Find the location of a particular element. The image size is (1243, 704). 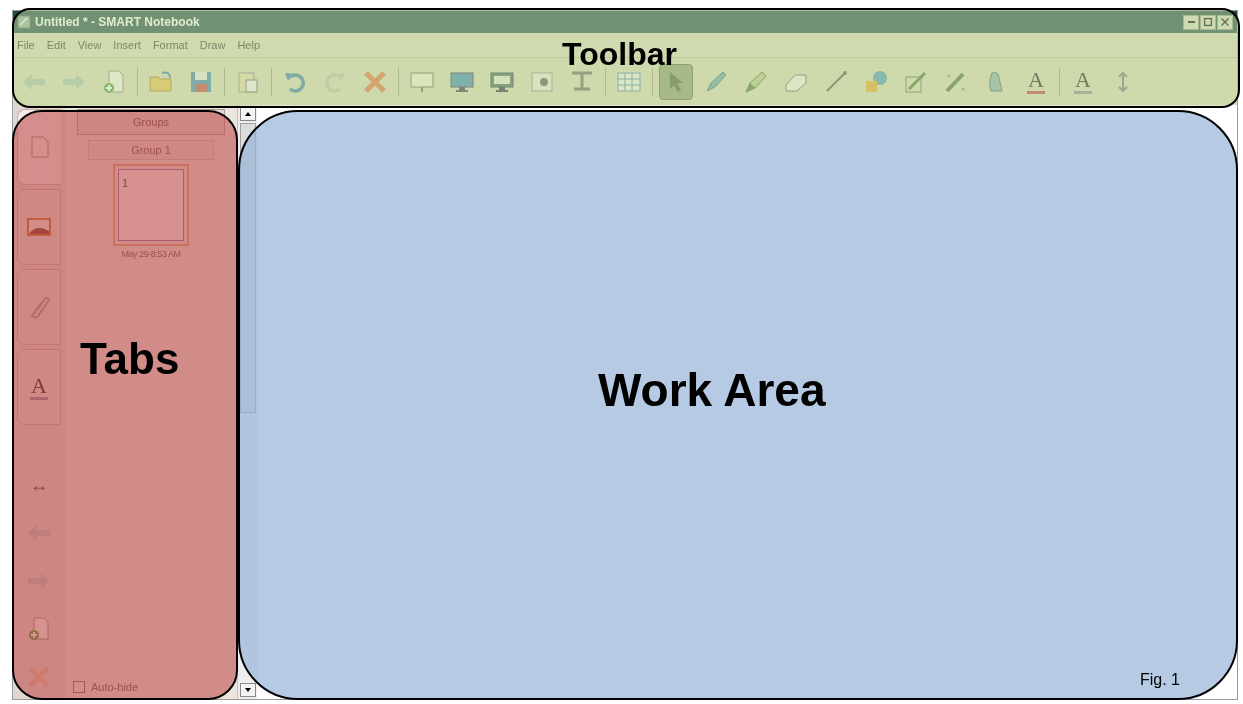

delete-icon is located at coordinates (375, 81).